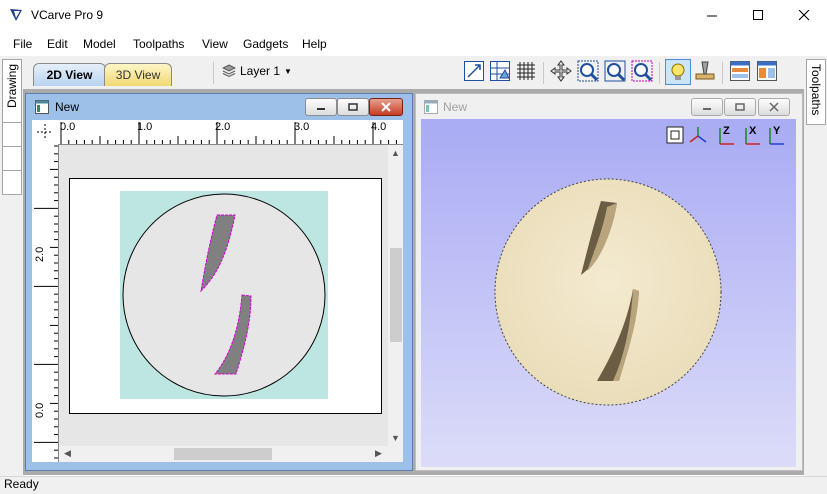  I want to click on tab-2d-view: 2D View, so click(69, 74).